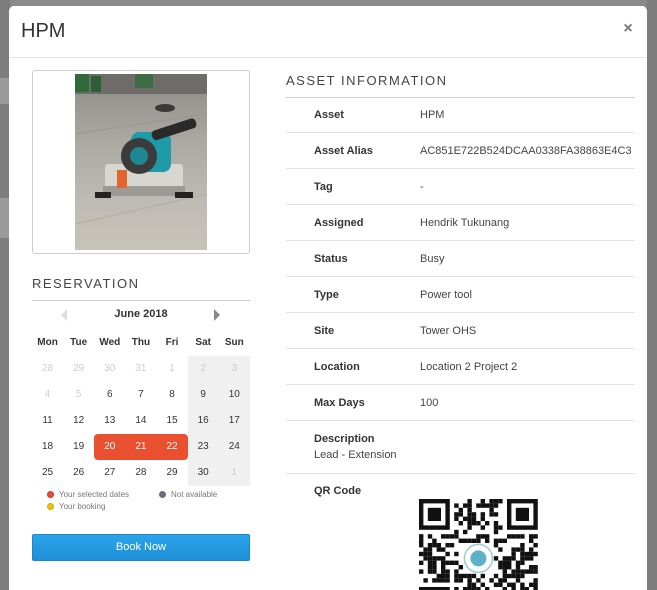 This screenshot has height=590, width=657. Describe the element at coordinates (78, 394) in the screenshot. I see `calendar-day: 5` at that location.